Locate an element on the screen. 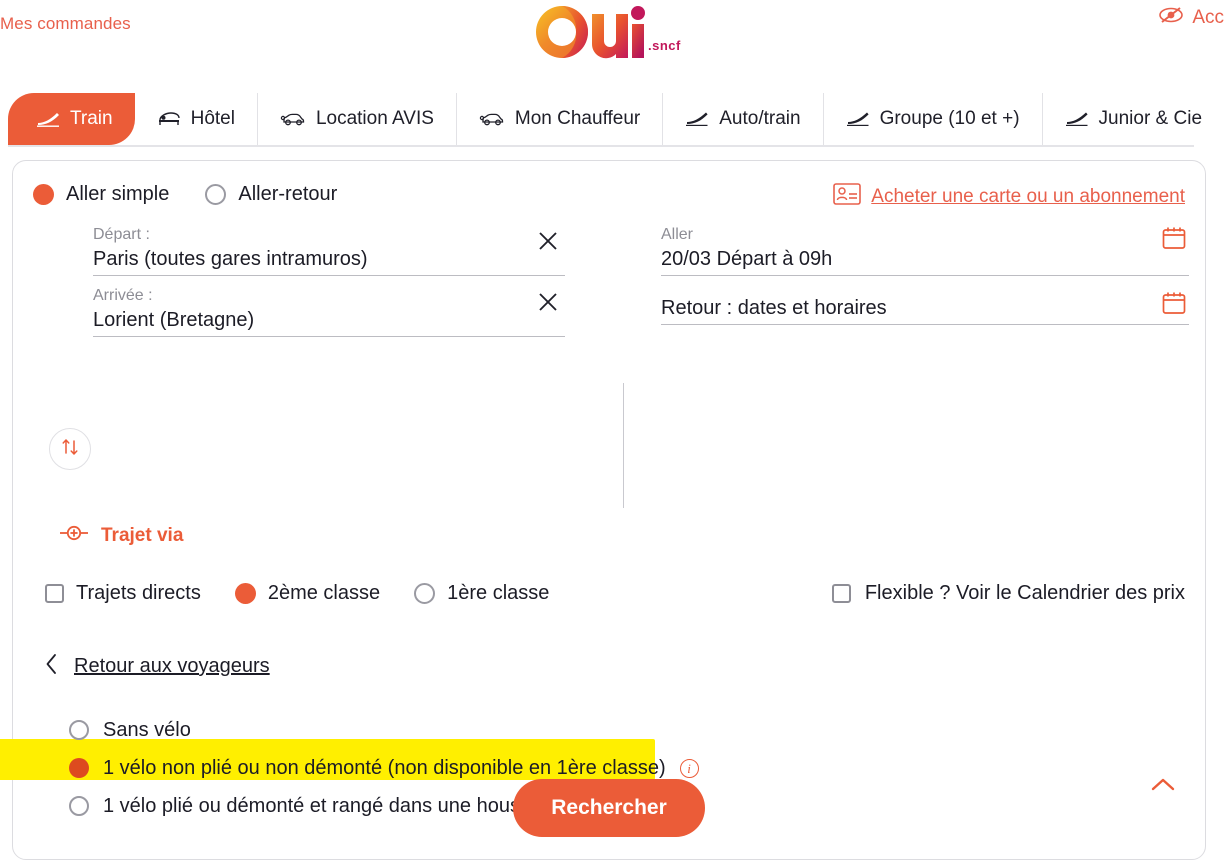  arrival-value: Lorient (Bretagne) is located at coordinates (174, 320).